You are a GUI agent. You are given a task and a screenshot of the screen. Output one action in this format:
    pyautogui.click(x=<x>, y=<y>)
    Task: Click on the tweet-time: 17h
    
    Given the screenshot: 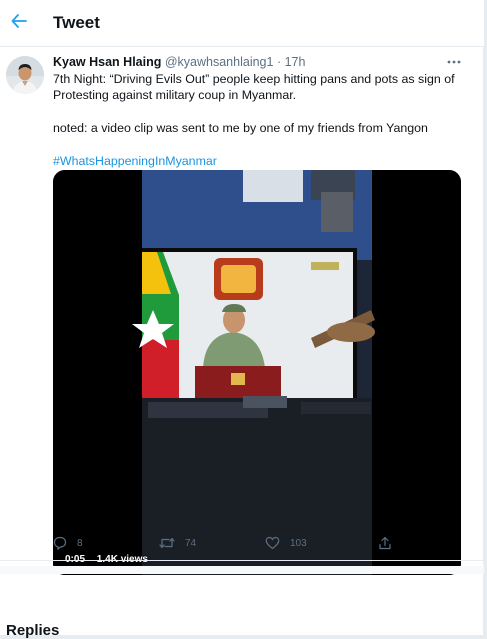 What is the action you would take?
    pyautogui.click(x=295, y=62)
    